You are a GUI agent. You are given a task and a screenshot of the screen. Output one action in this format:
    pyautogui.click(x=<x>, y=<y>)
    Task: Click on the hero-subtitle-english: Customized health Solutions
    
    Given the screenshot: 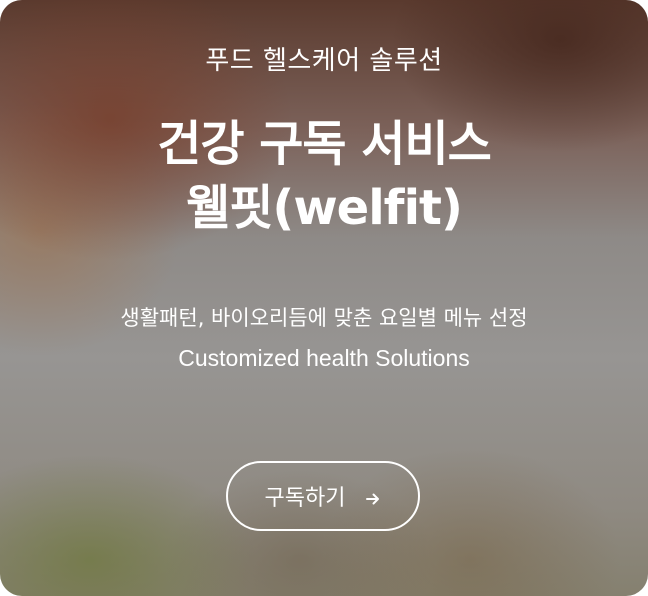 What is the action you would take?
    pyautogui.click(x=324, y=358)
    